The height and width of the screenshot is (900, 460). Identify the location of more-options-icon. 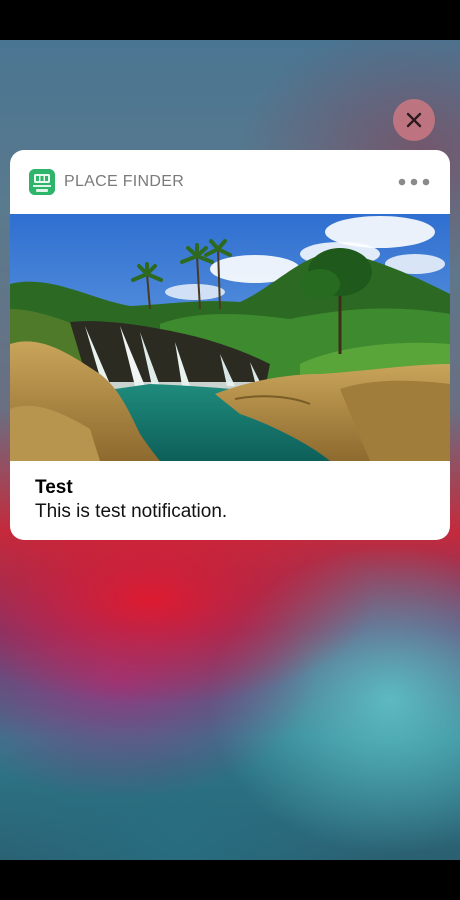
(414, 182).